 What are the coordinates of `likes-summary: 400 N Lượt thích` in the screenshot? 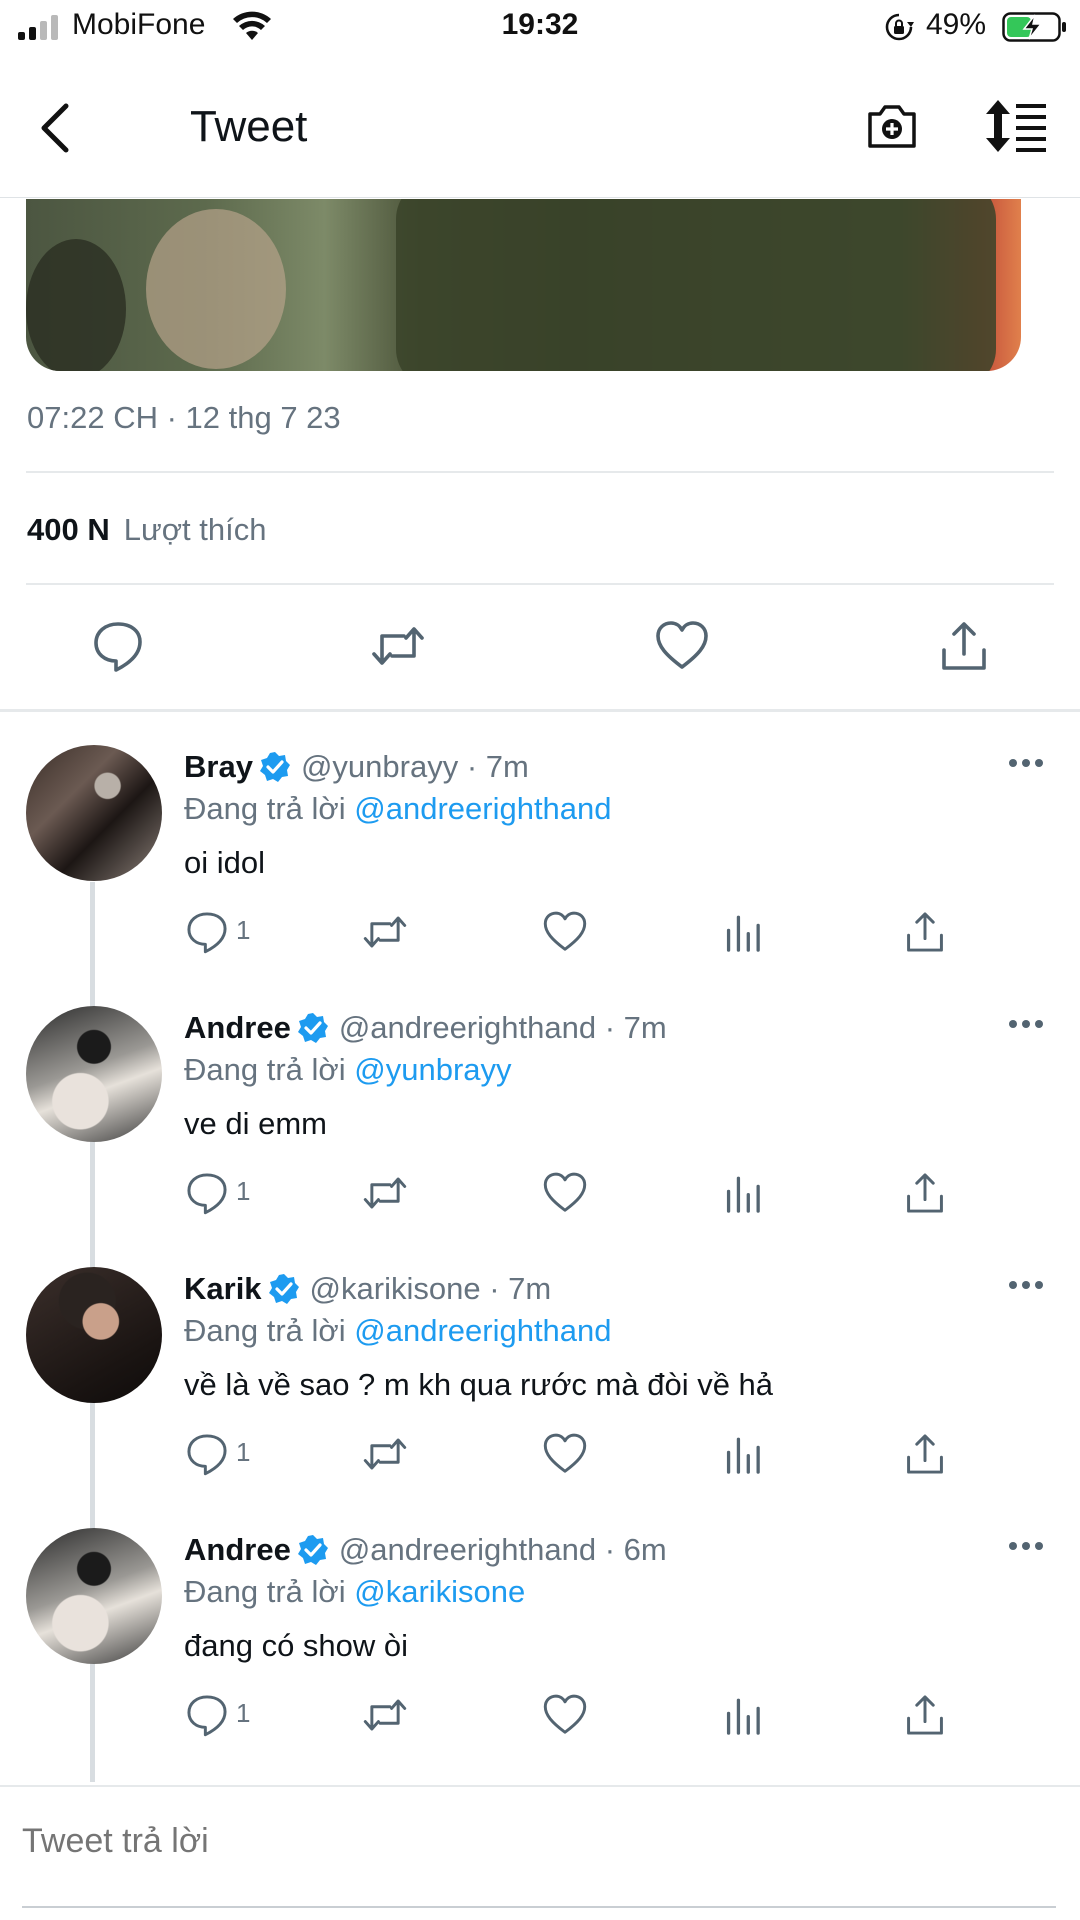 It's located at (147, 530).